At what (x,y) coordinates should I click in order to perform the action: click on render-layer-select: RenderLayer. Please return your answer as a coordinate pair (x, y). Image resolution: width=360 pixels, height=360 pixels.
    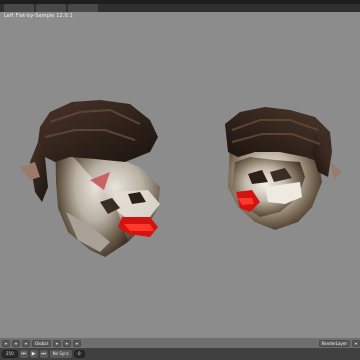
    Looking at the image, I should click on (334, 343).